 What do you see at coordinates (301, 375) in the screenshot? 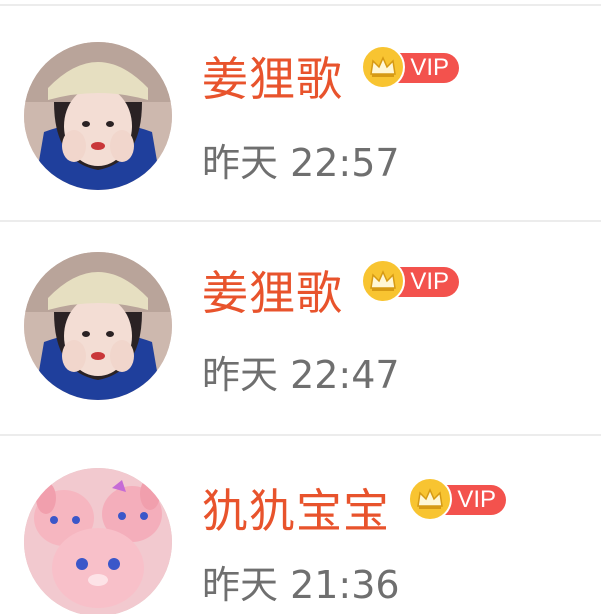
I see `comment-time: 昨天 22:47` at bounding box center [301, 375].